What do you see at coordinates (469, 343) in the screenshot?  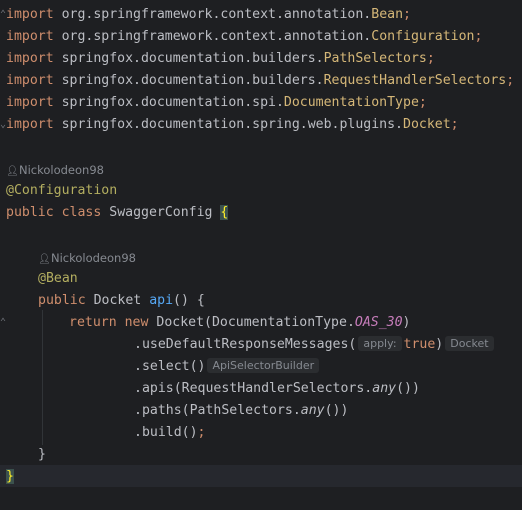 I see `type-hint: Docket` at bounding box center [469, 343].